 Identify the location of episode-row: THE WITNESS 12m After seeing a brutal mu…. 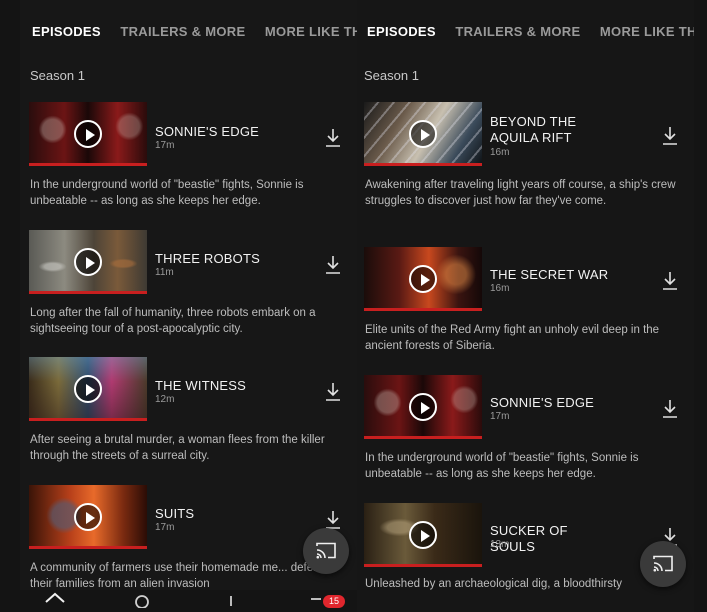
(188, 419).